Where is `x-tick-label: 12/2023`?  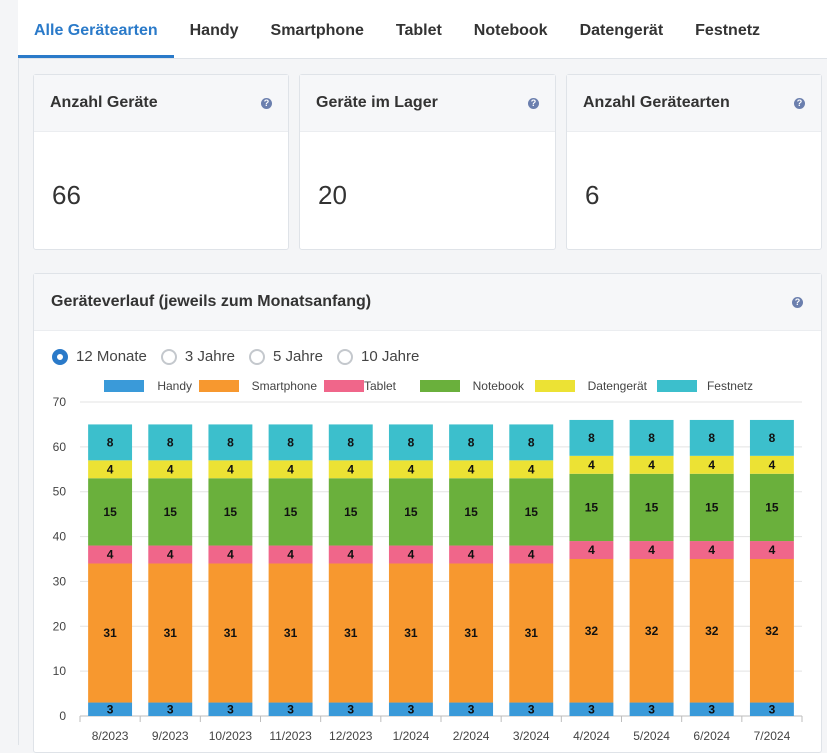
x-tick-label: 12/2023 is located at coordinates (351, 736).